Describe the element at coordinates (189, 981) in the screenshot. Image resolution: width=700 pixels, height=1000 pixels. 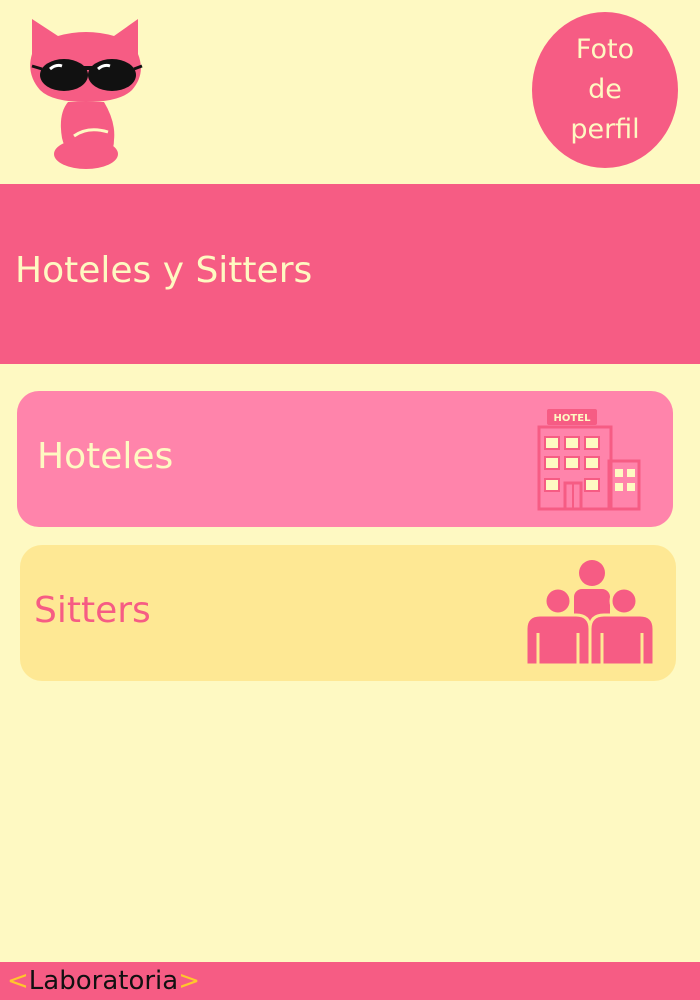
I see `brand-close-bracket: >` at that location.